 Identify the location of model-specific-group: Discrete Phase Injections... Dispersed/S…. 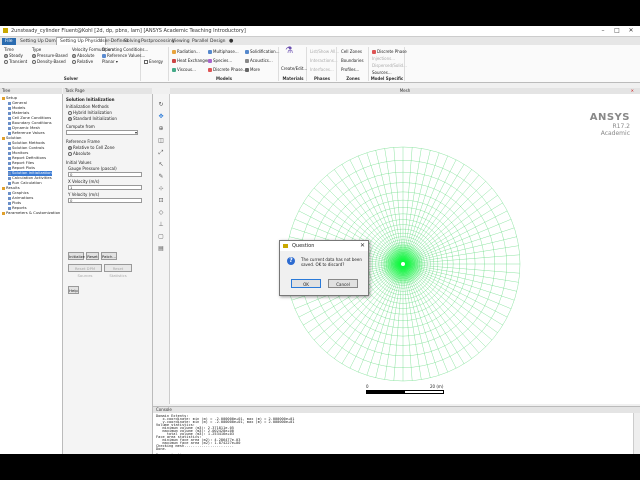
(388, 64).